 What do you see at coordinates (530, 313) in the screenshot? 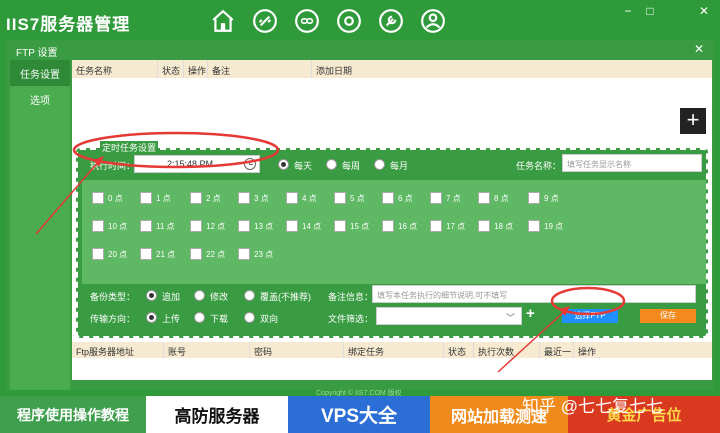
I see `add-filter-icon: +` at bounding box center [530, 313].